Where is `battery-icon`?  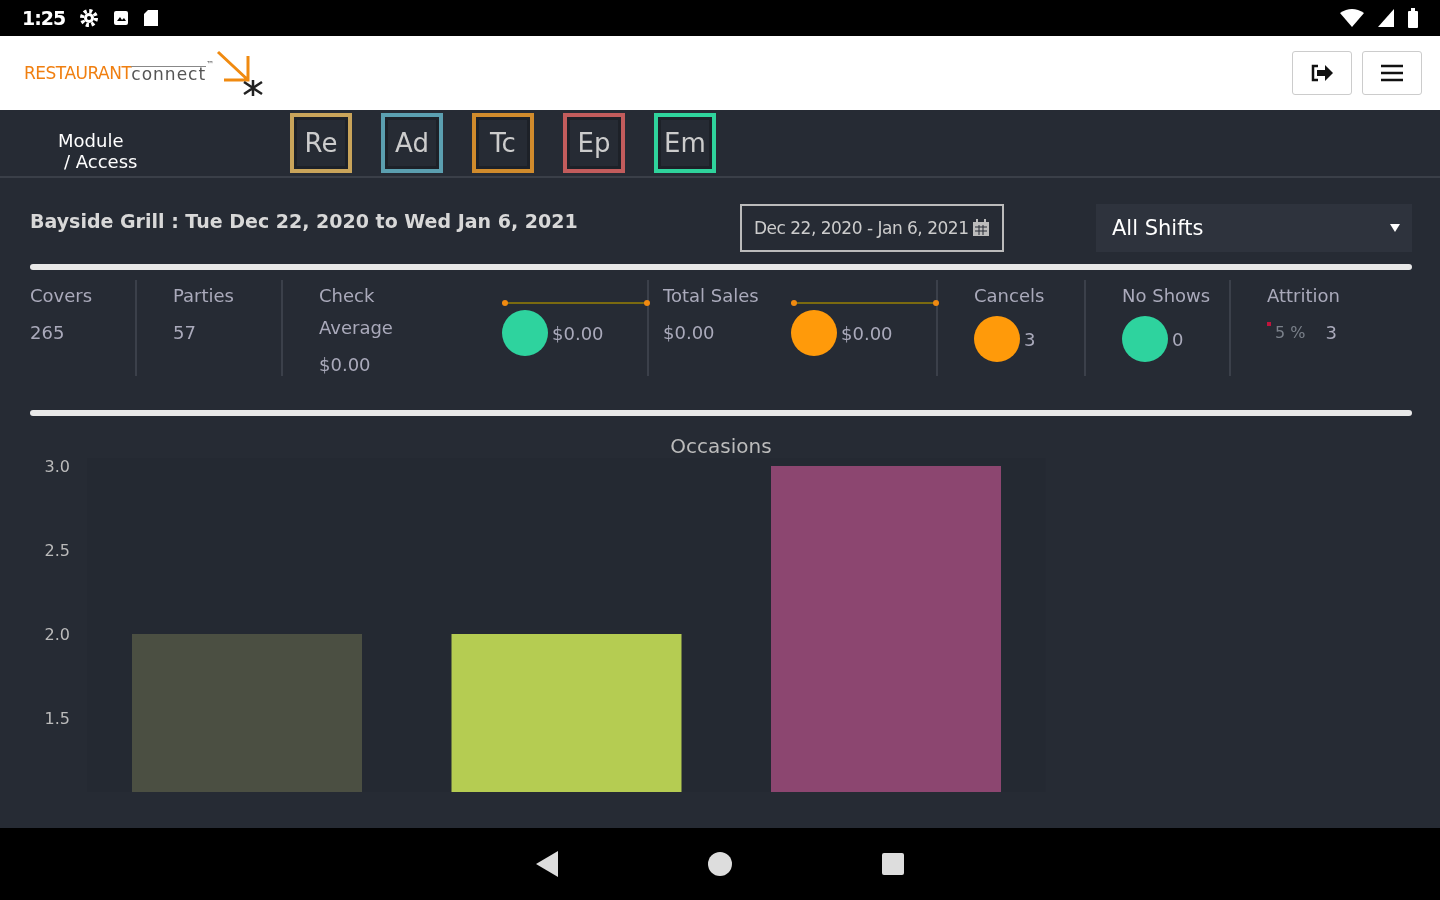 battery-icon is located at coordinates (1413, 18).